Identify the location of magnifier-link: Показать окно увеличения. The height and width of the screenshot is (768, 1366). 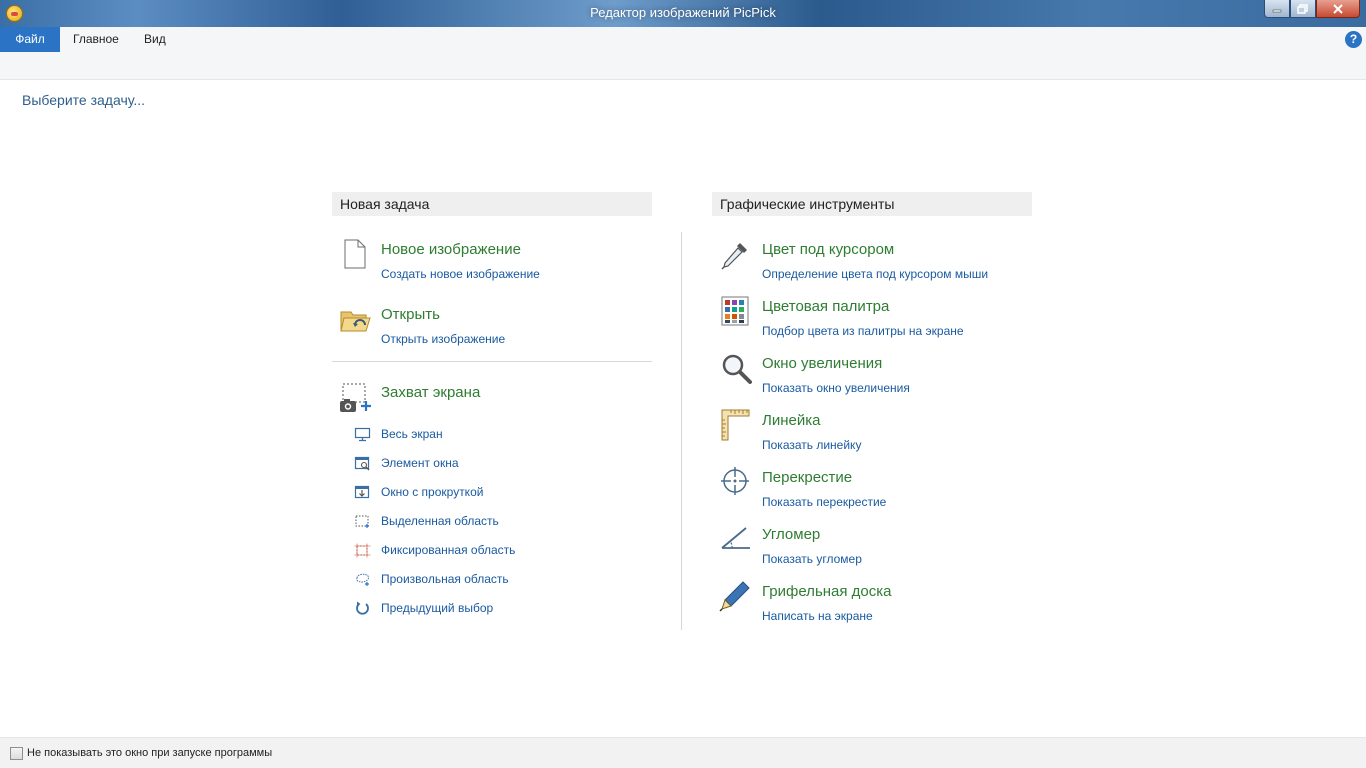
(836, 388).